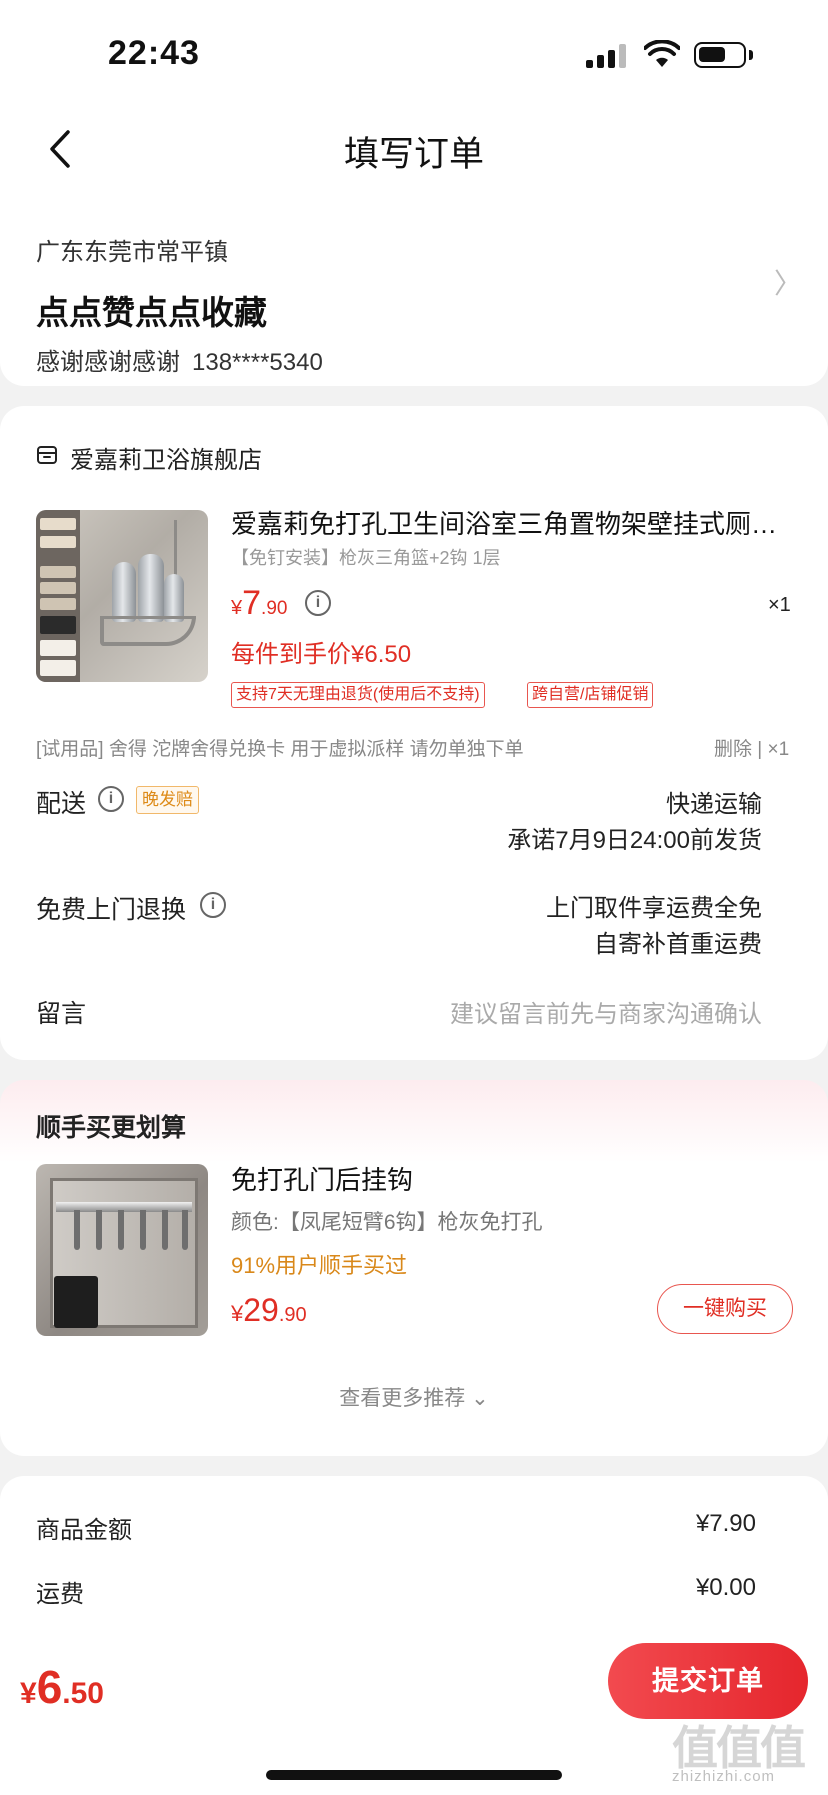  Describe the element at coordinates (213, 905) in the screenshot. I see `returns-info-icon: i` at that location.